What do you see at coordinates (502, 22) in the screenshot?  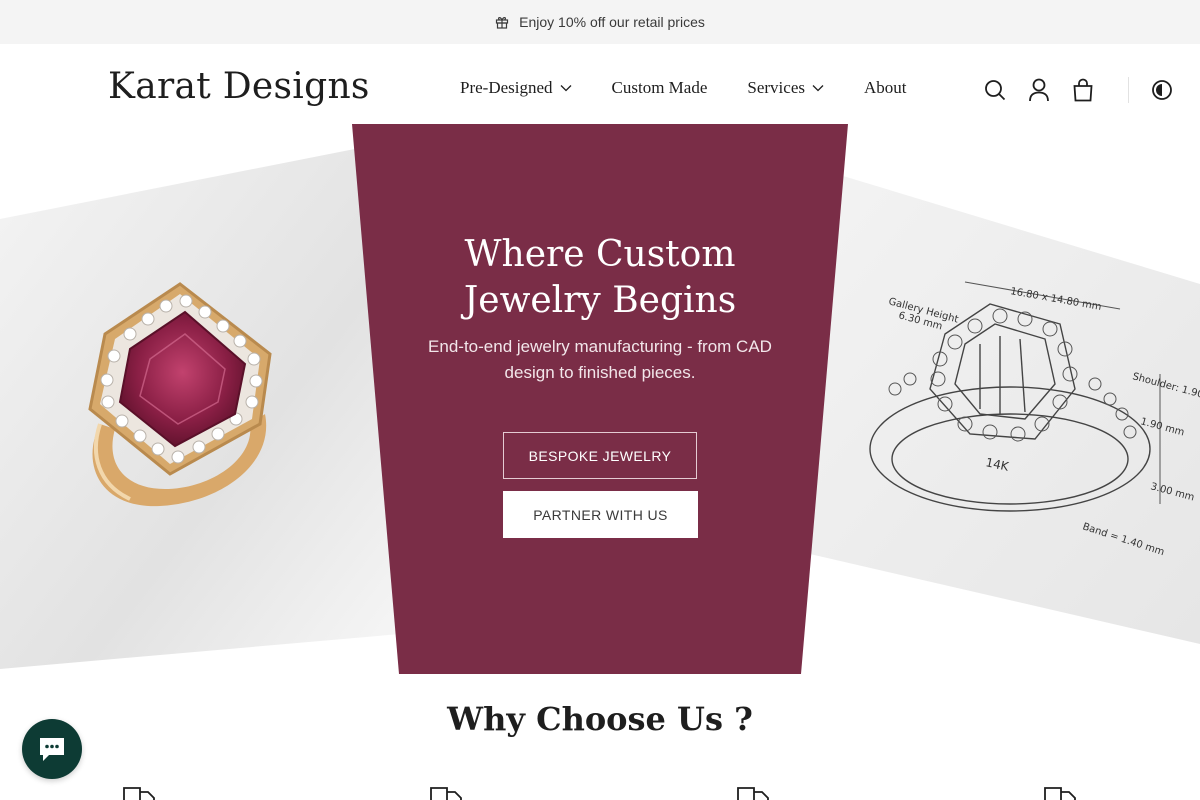 I see `gift-icon` at bounding box center [502, 22].